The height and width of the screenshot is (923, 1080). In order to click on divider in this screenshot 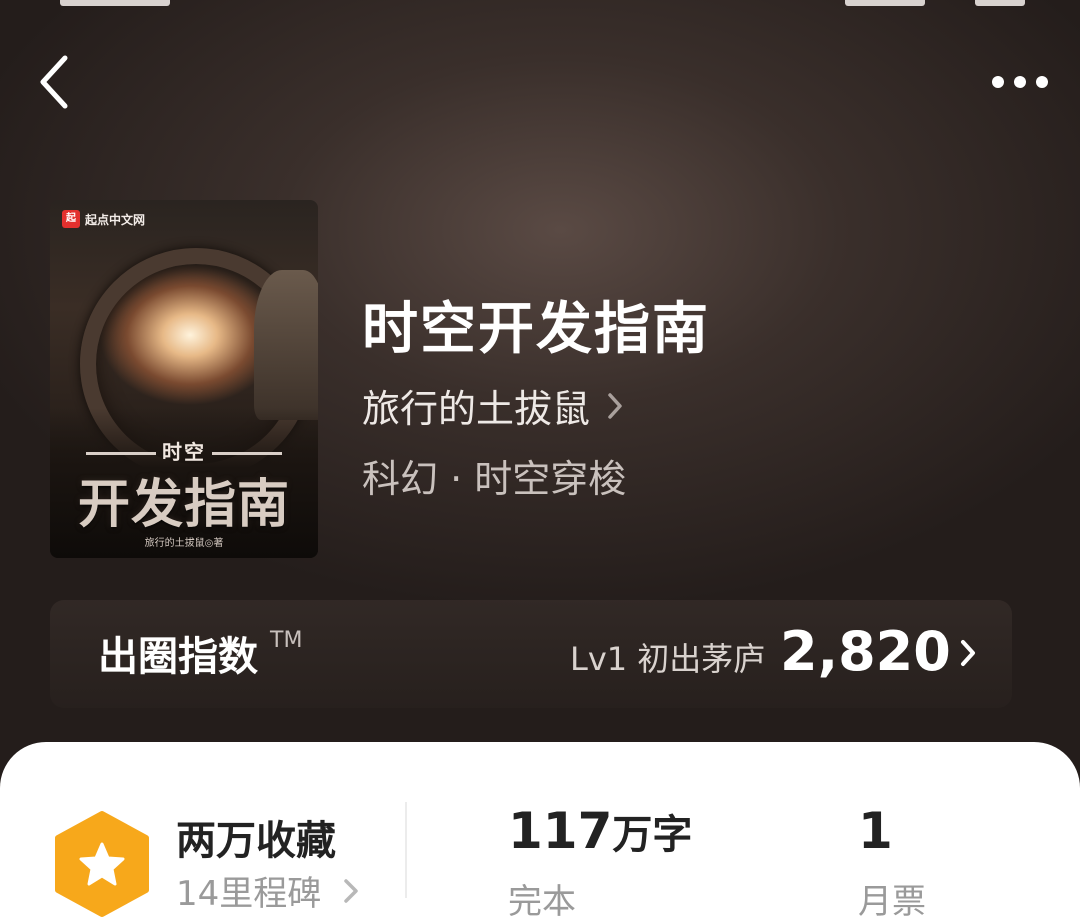, I will do `click(406, 850)`.